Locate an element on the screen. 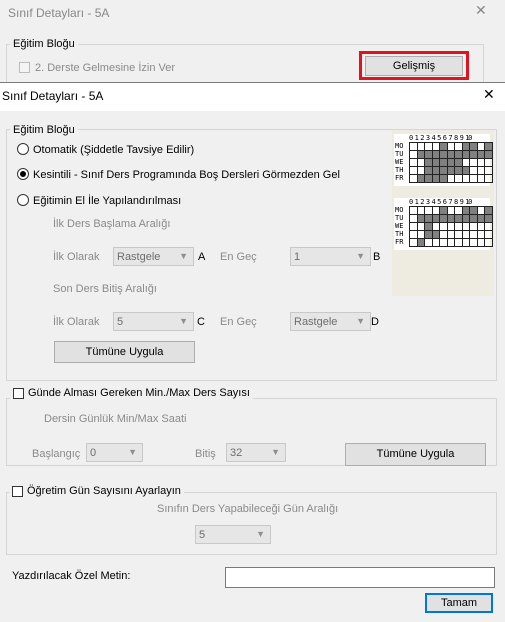  last-end-select: Rastgele ▼ is located at coordinates (330, 321).